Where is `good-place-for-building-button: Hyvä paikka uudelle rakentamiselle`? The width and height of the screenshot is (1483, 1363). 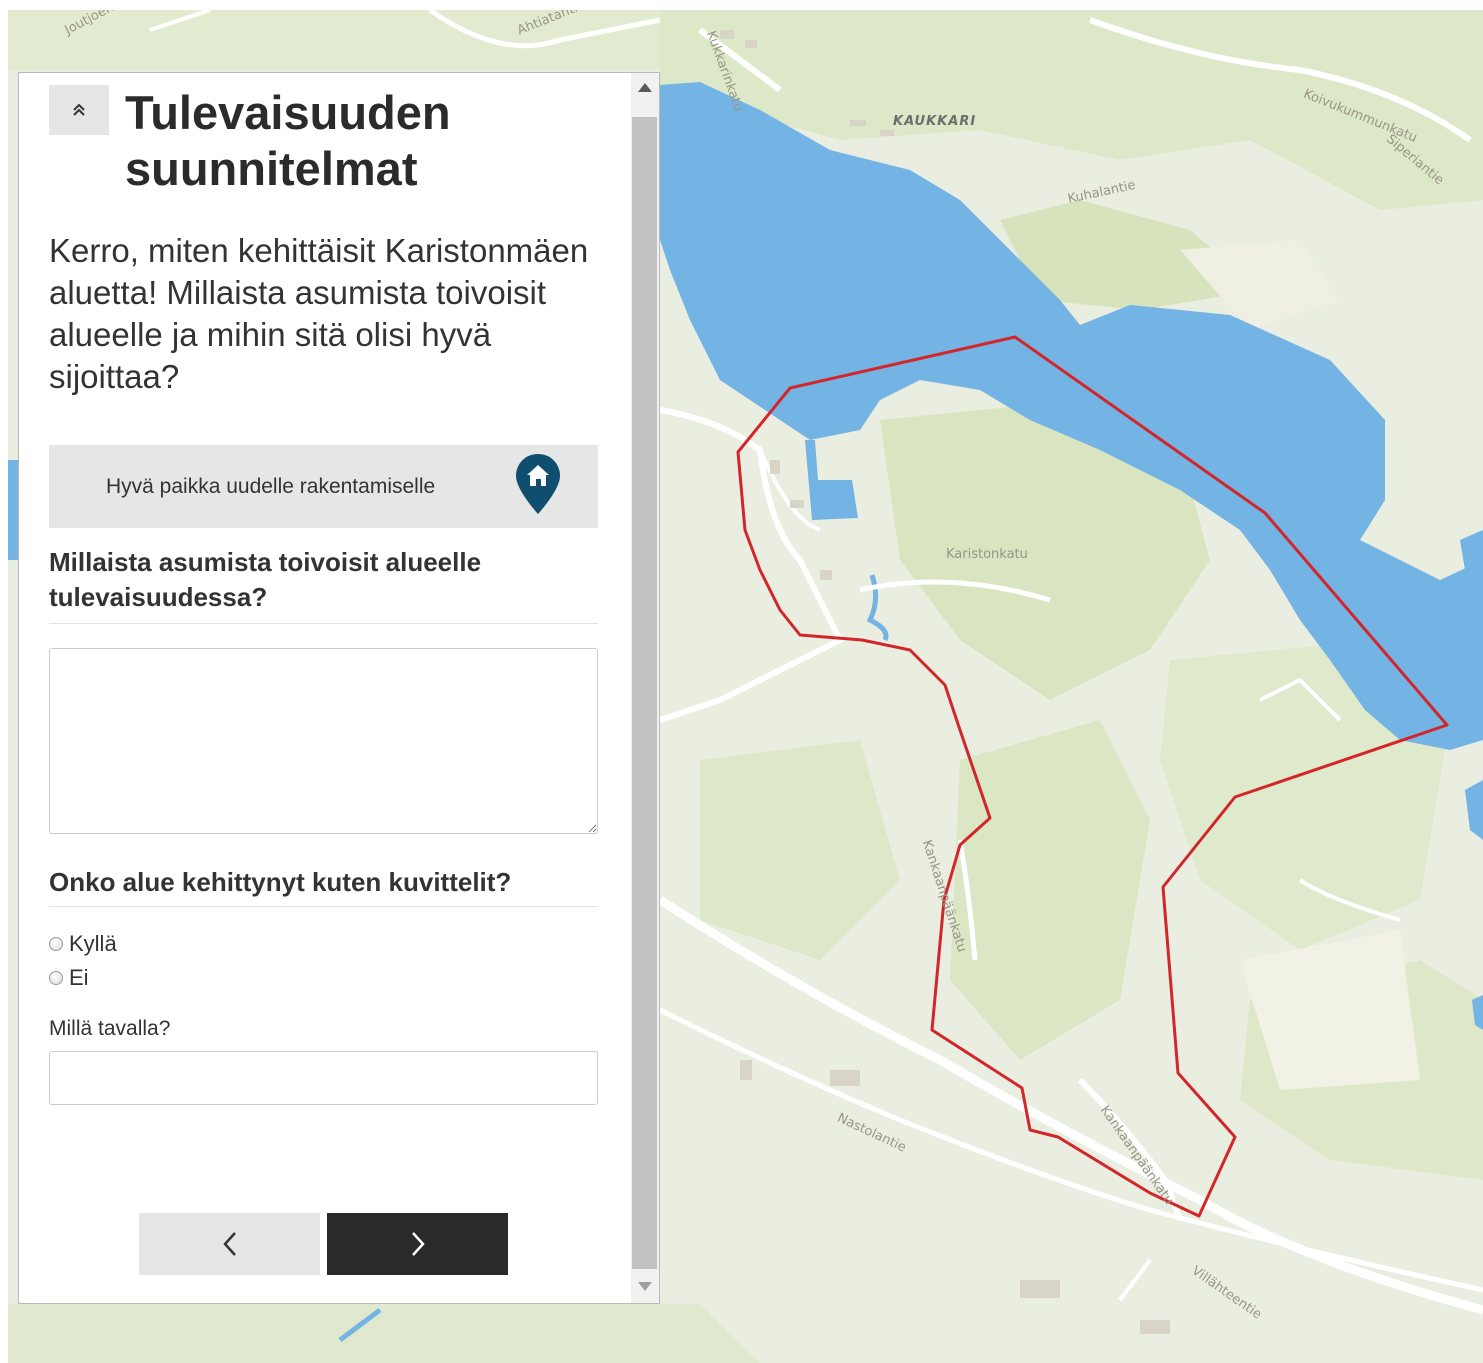
good-place-for-building-button: Hyvä paikka uudelle rakentamiselle is located at coordinates (323, 486).